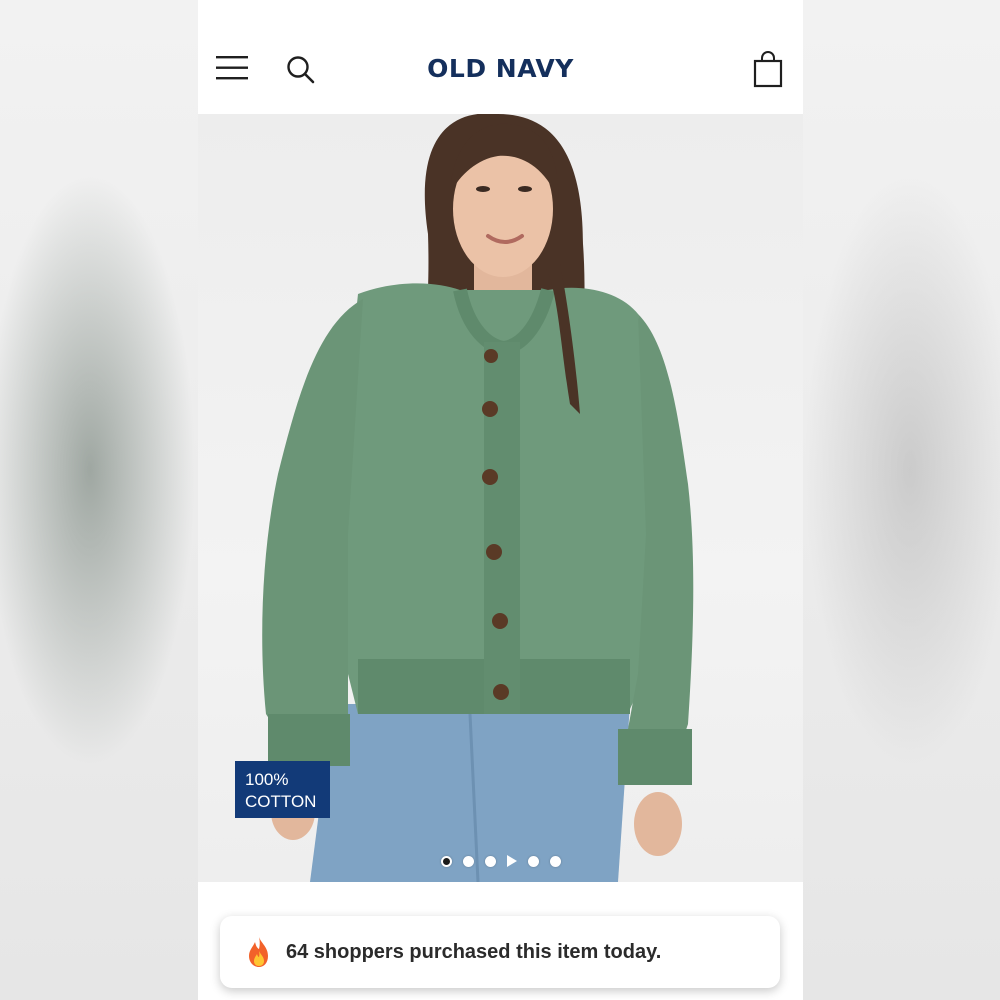 The width and height of the screenshot is (1000, 1000). What do you see at coordinates (500, 861) in the screenshot?
I see `carousel-indicators` at bounding box center [500, 861].